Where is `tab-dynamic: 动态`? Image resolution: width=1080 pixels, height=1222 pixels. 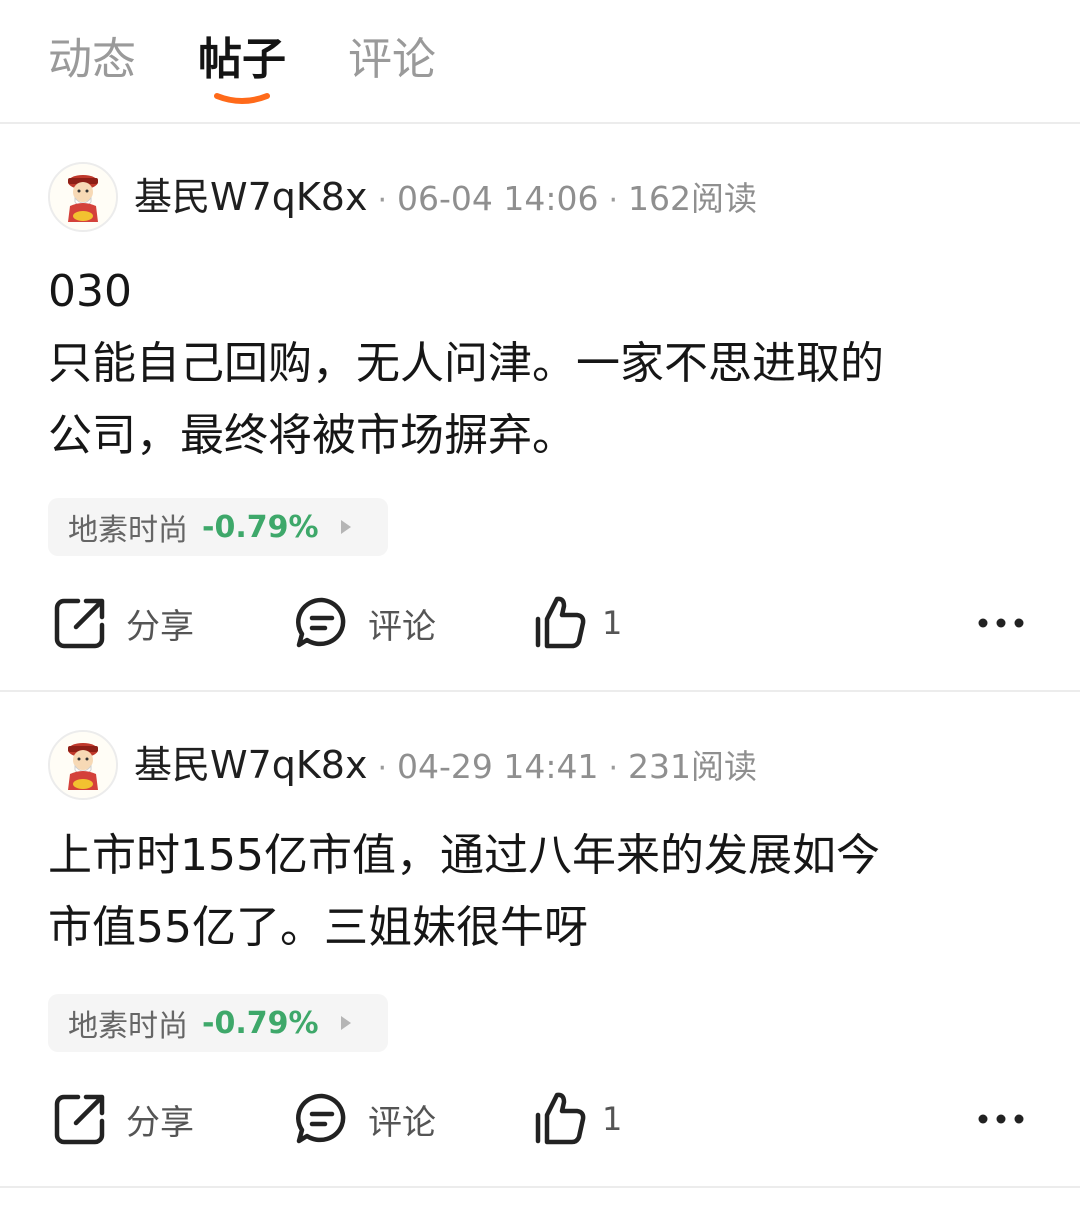
tab-dynamic: 动态 is located at coordinates (92, 60).